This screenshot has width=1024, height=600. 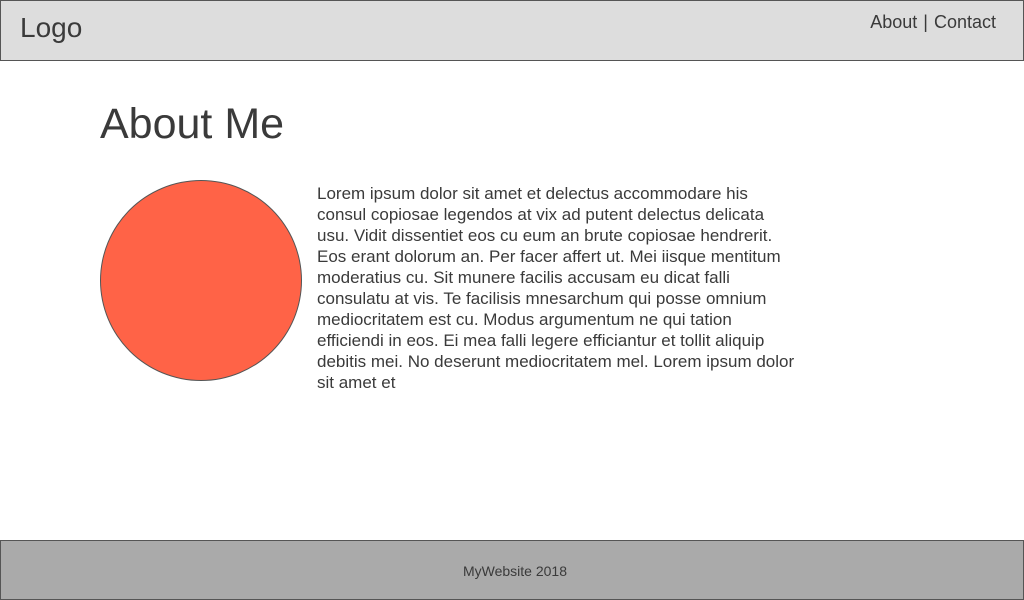 What do you see at coordinates (933, 22) in the screenshot?
I see `main-nav: About | Contact` at bounding box center [933, 22].